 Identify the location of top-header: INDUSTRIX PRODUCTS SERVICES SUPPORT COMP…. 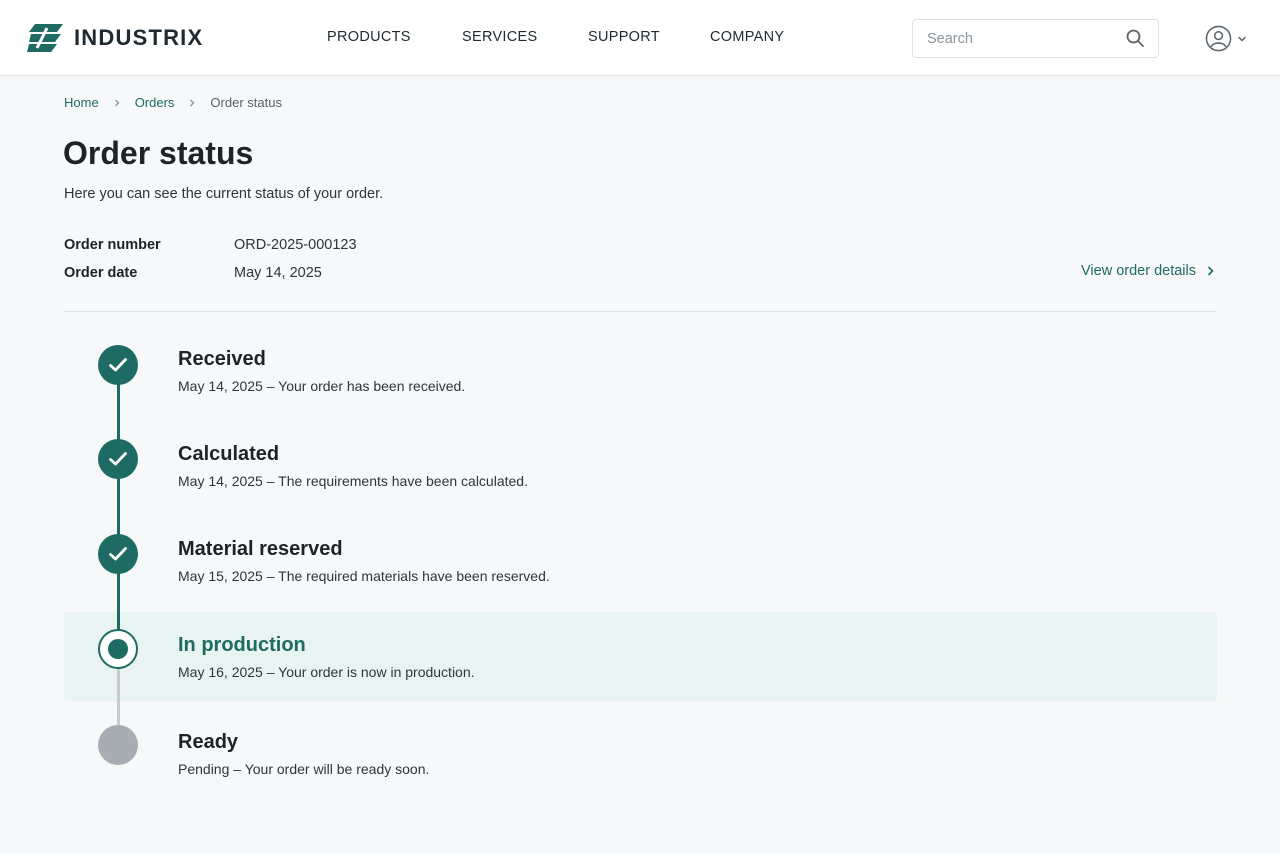
(640, 38).